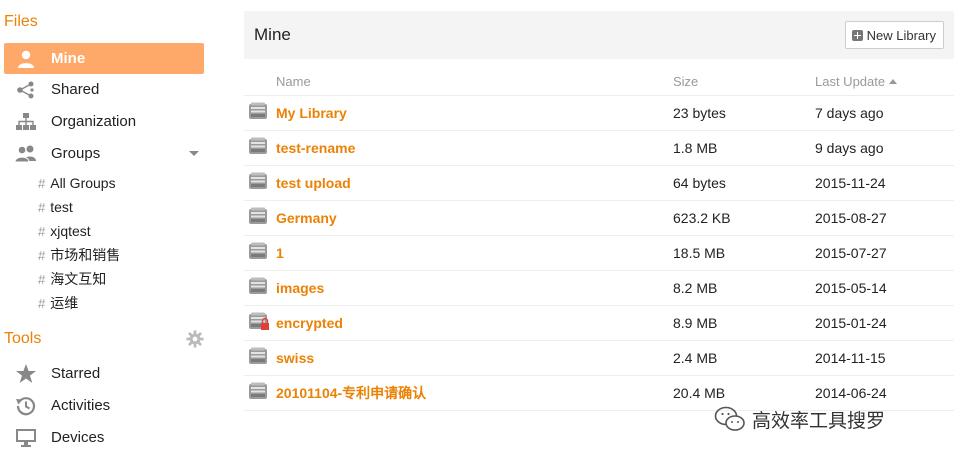  I want to click on nav-item-mine: Mine, so click(104, 58).